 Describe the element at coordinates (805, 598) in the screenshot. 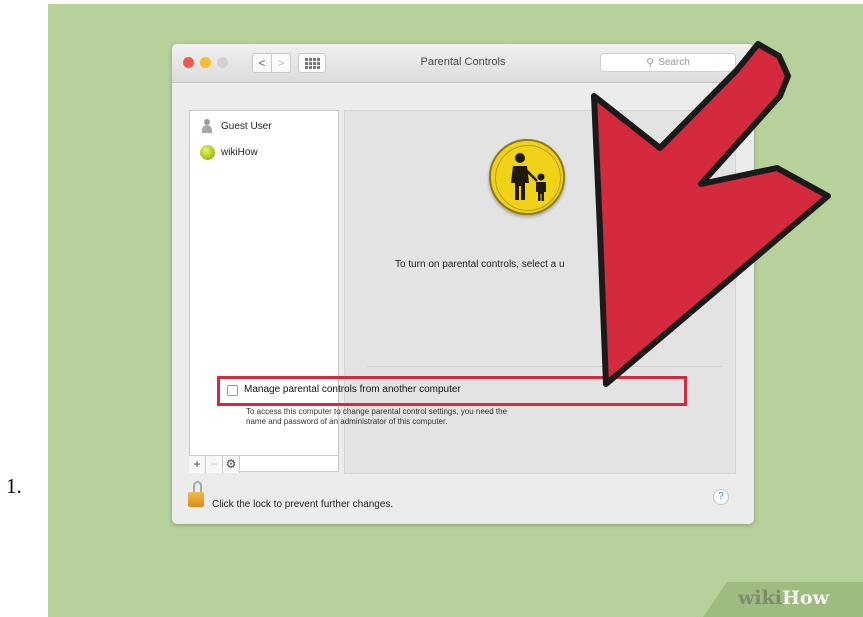

I see `watermark-part2: How` at that location.